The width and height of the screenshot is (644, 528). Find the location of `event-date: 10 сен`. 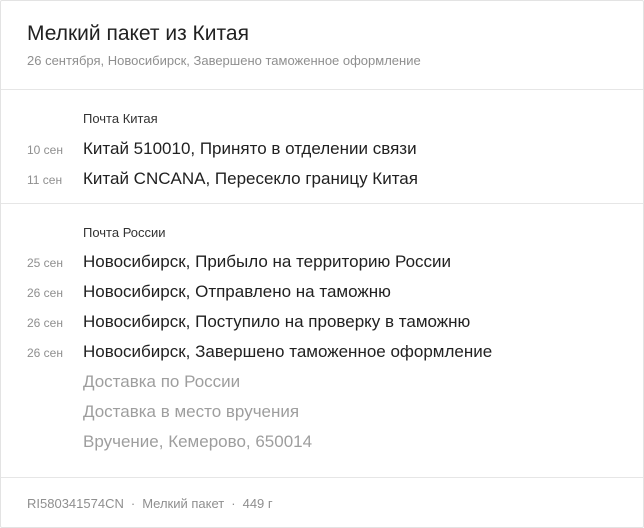

event-date: 10 сен is located at coordinates (45, 150).